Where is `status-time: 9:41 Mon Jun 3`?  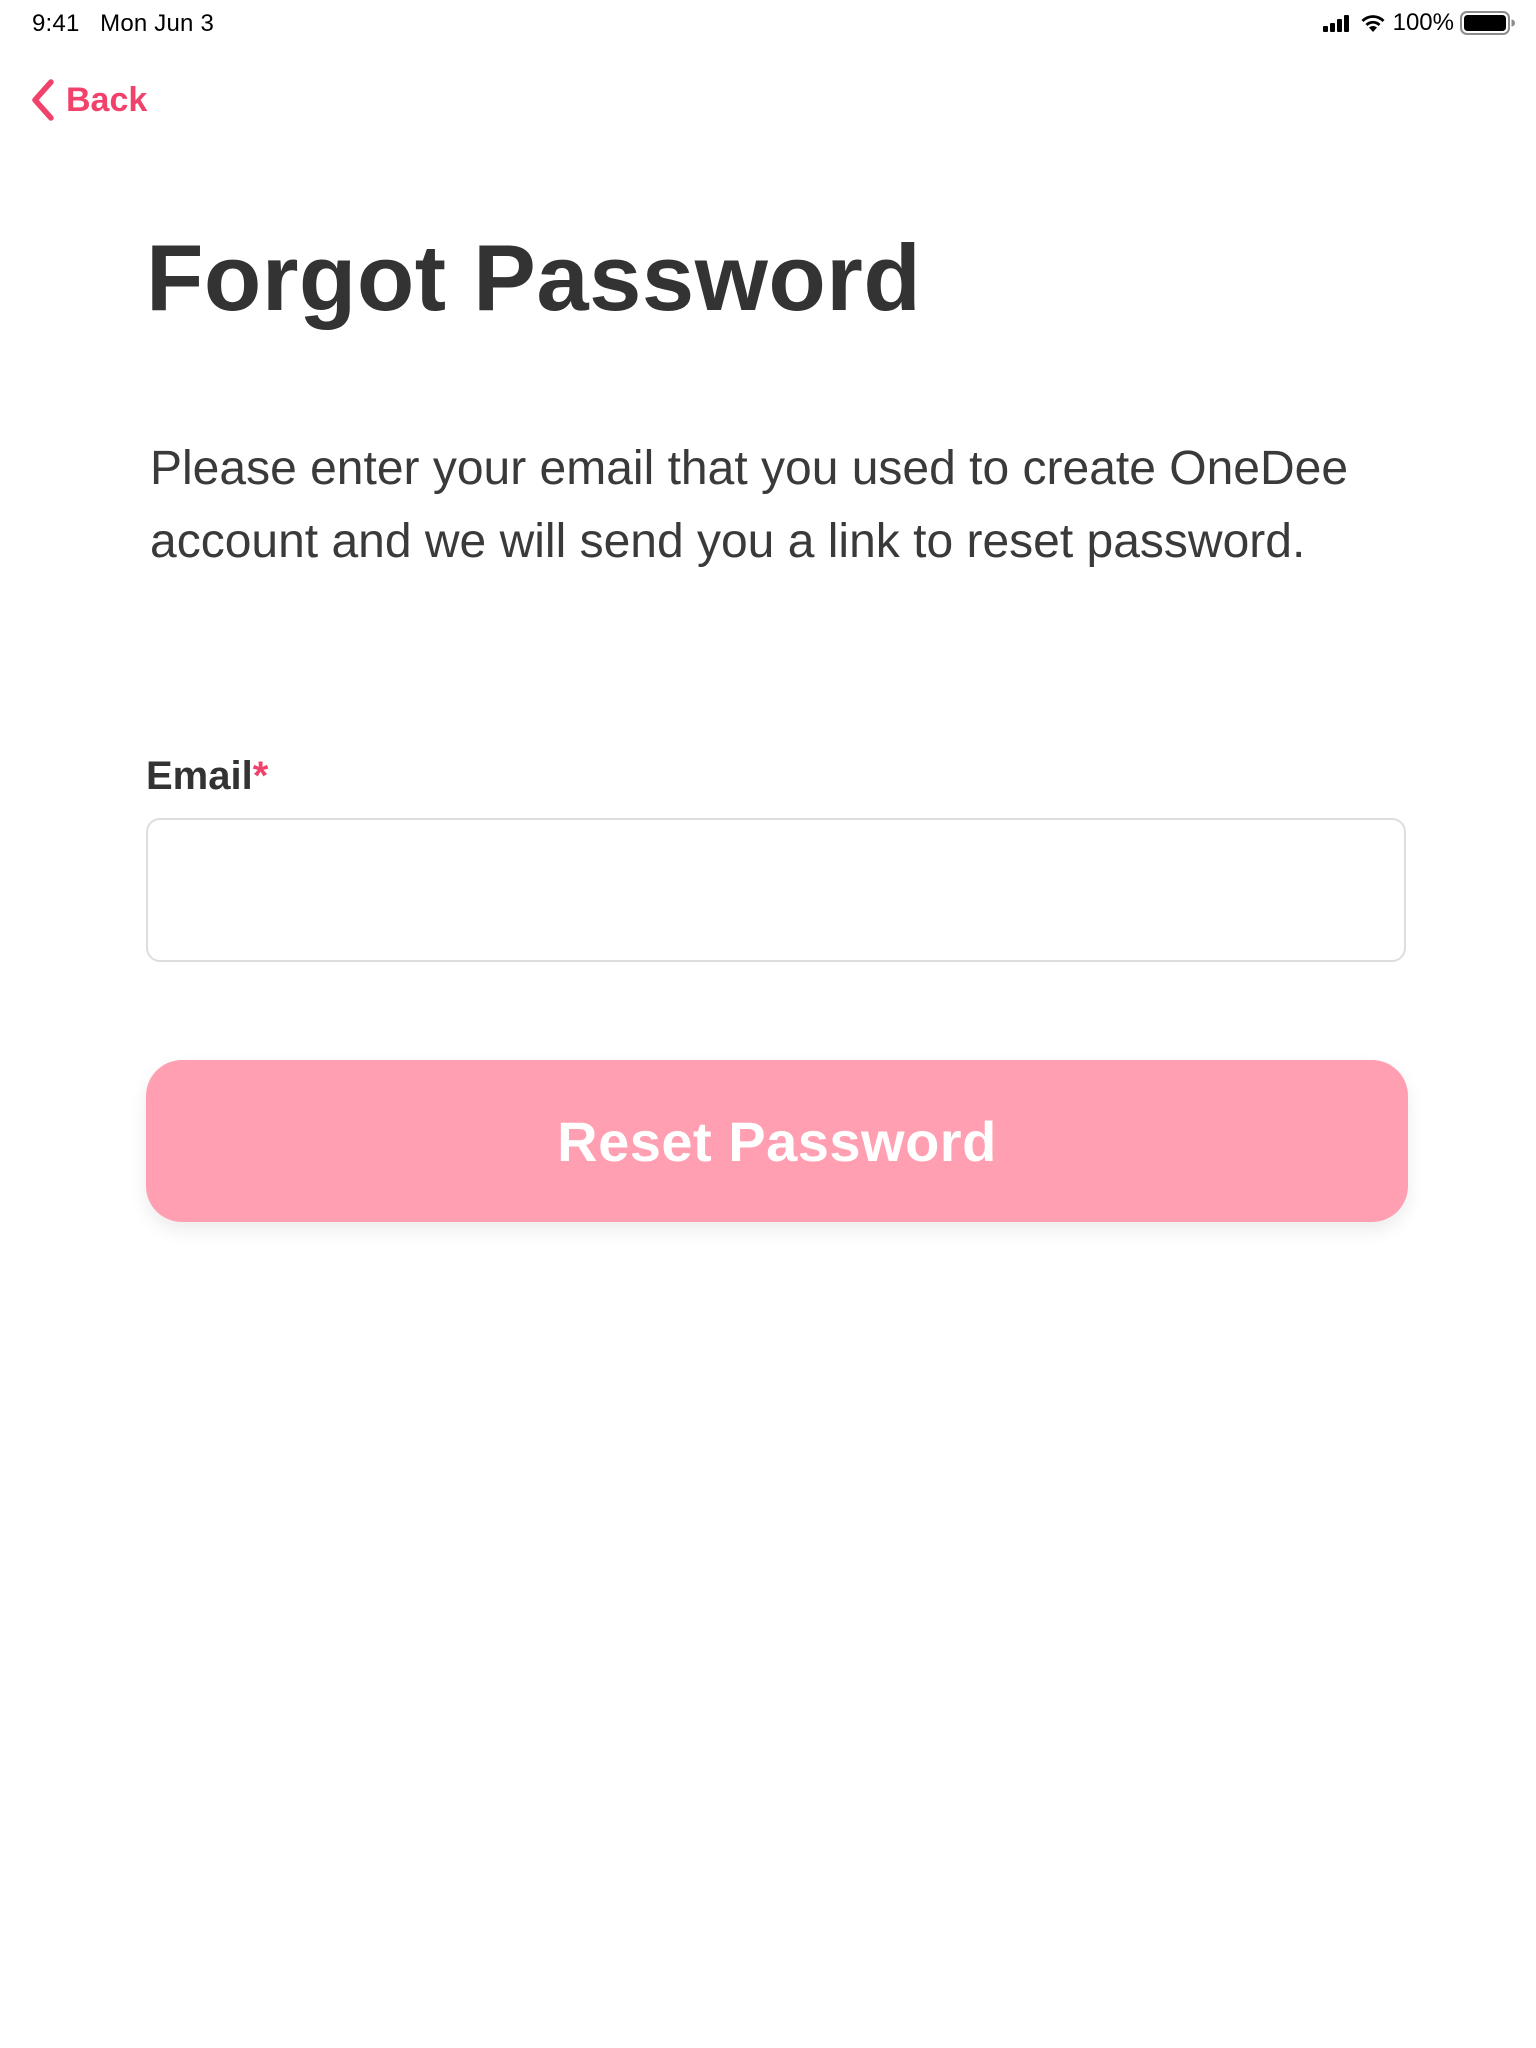
status-time: 9:41 Mon Jun 3 is located at coordinates (123, 24).